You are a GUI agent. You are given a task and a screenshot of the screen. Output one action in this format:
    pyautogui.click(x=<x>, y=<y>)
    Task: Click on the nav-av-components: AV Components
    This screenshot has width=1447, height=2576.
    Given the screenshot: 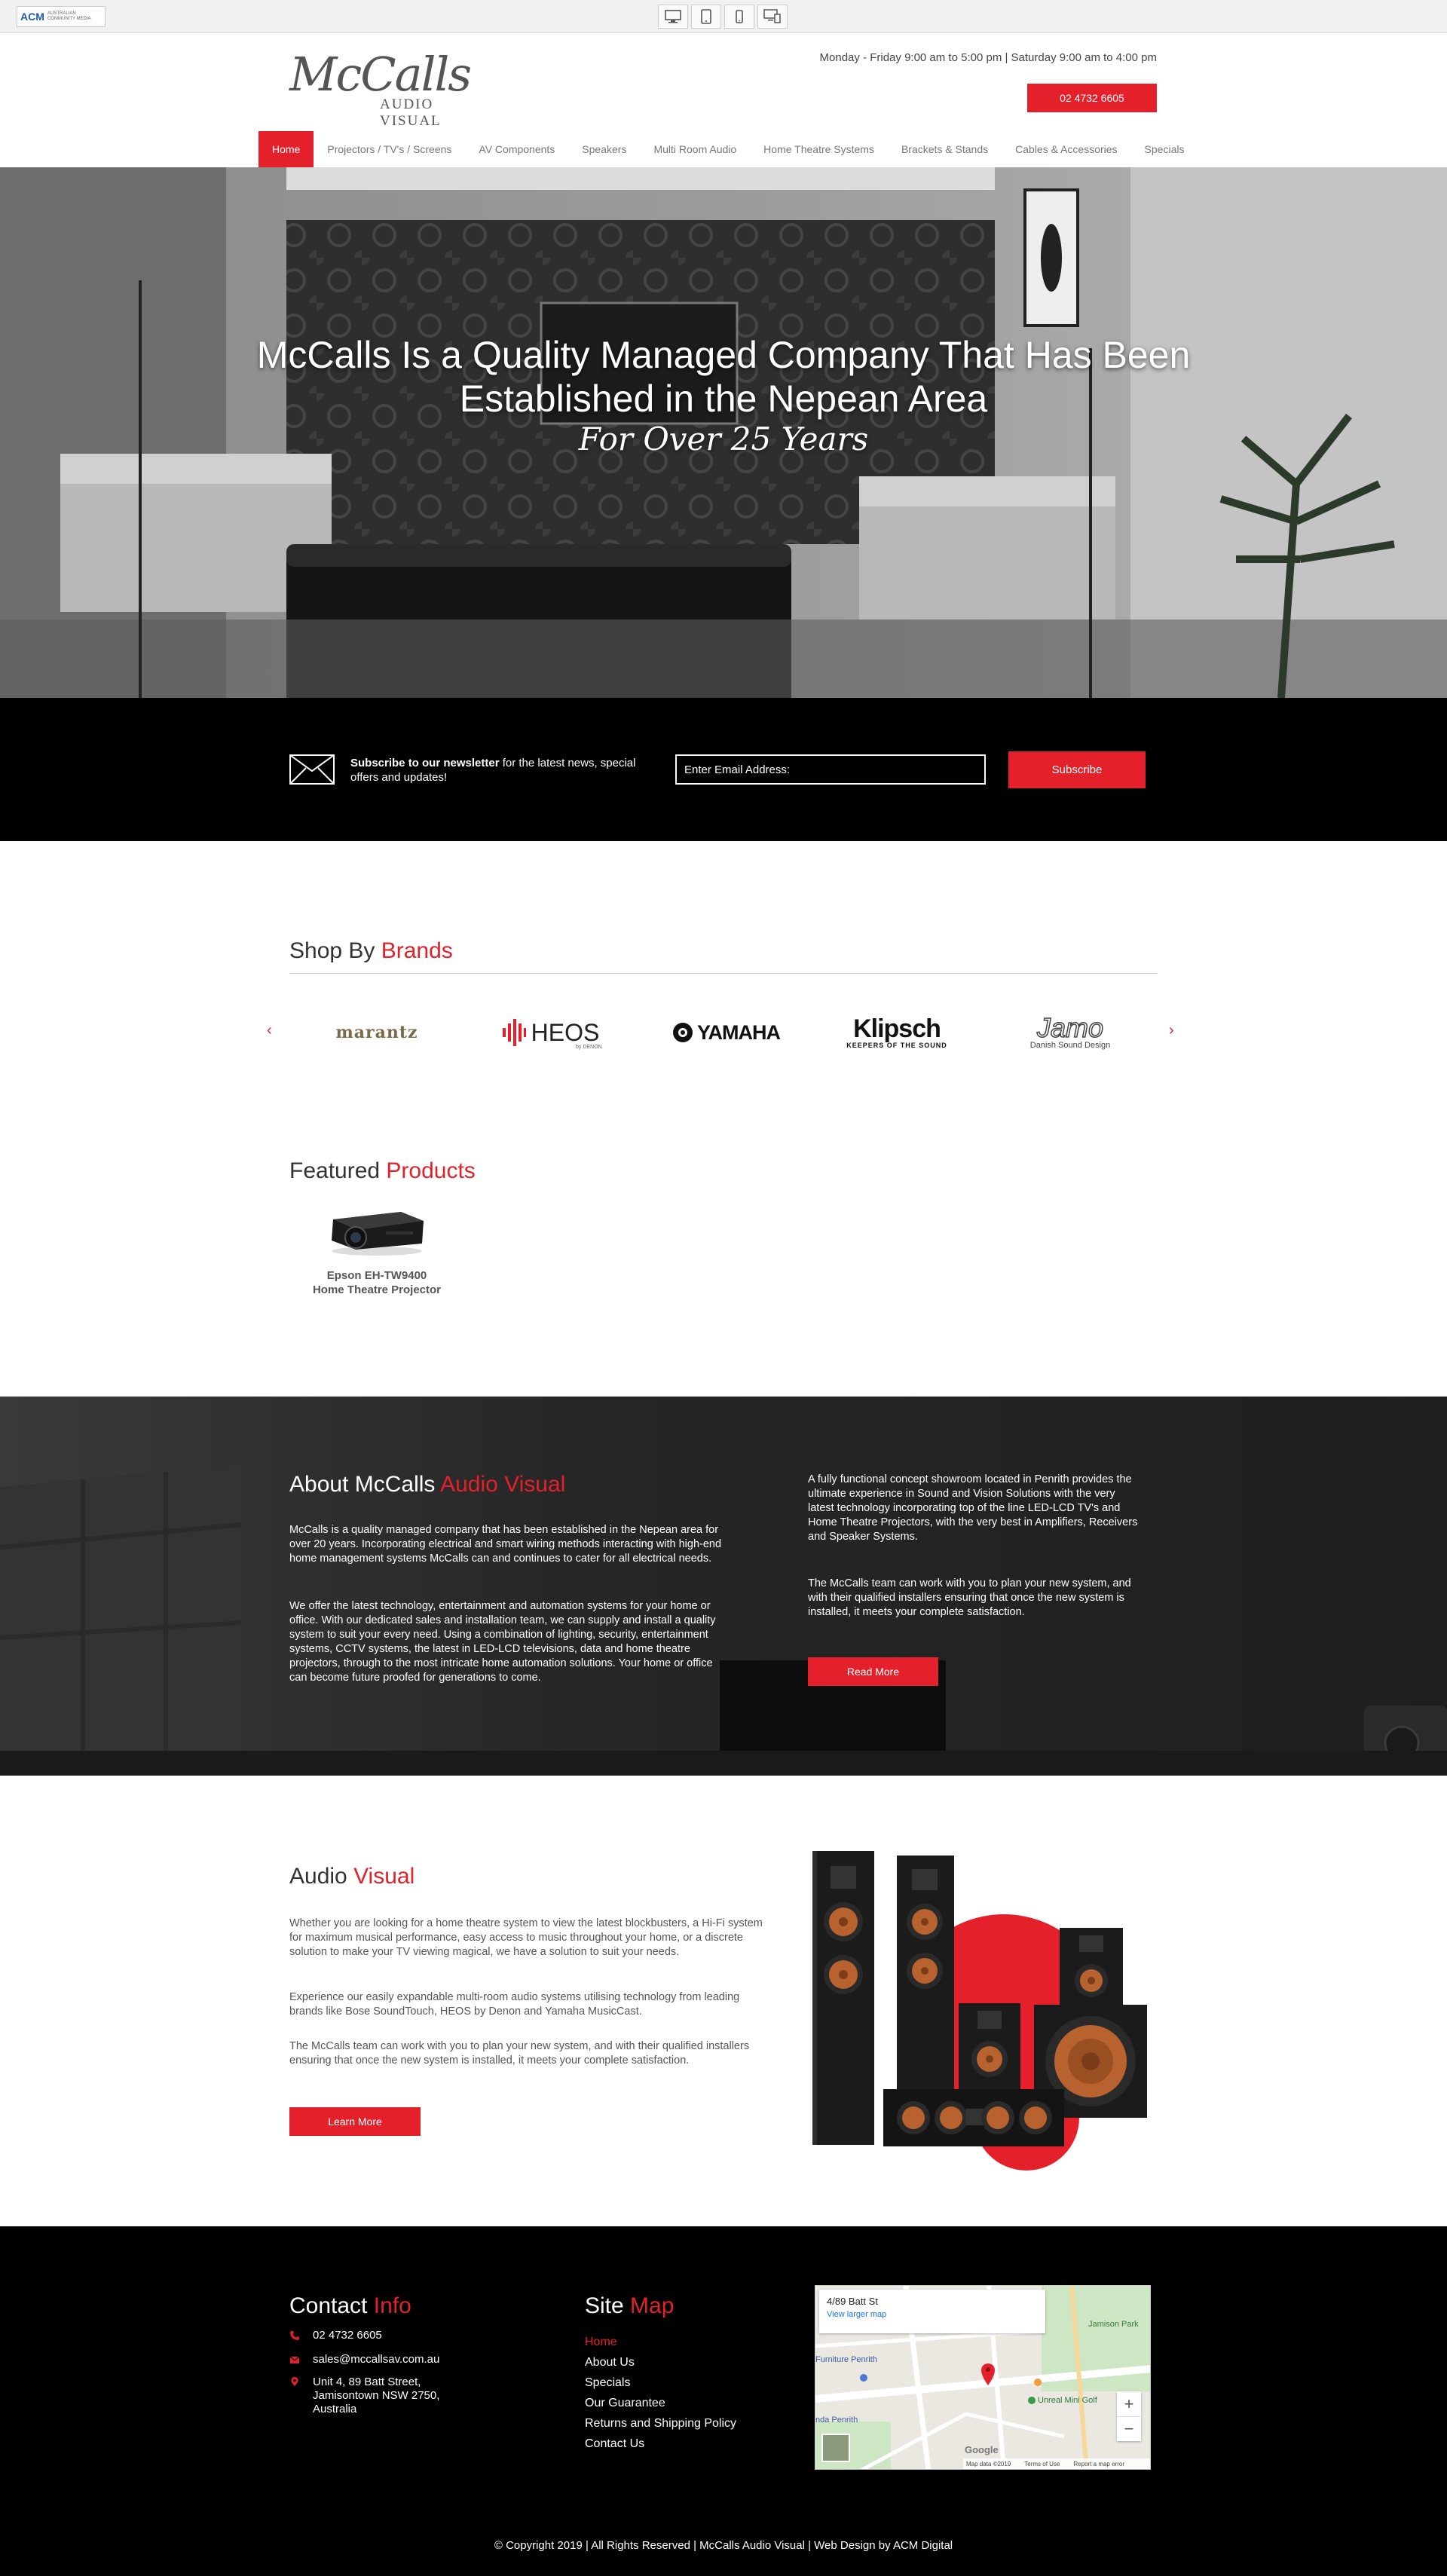 What is the action you would take?
    pyautogui.click(x=516, y=149)
    